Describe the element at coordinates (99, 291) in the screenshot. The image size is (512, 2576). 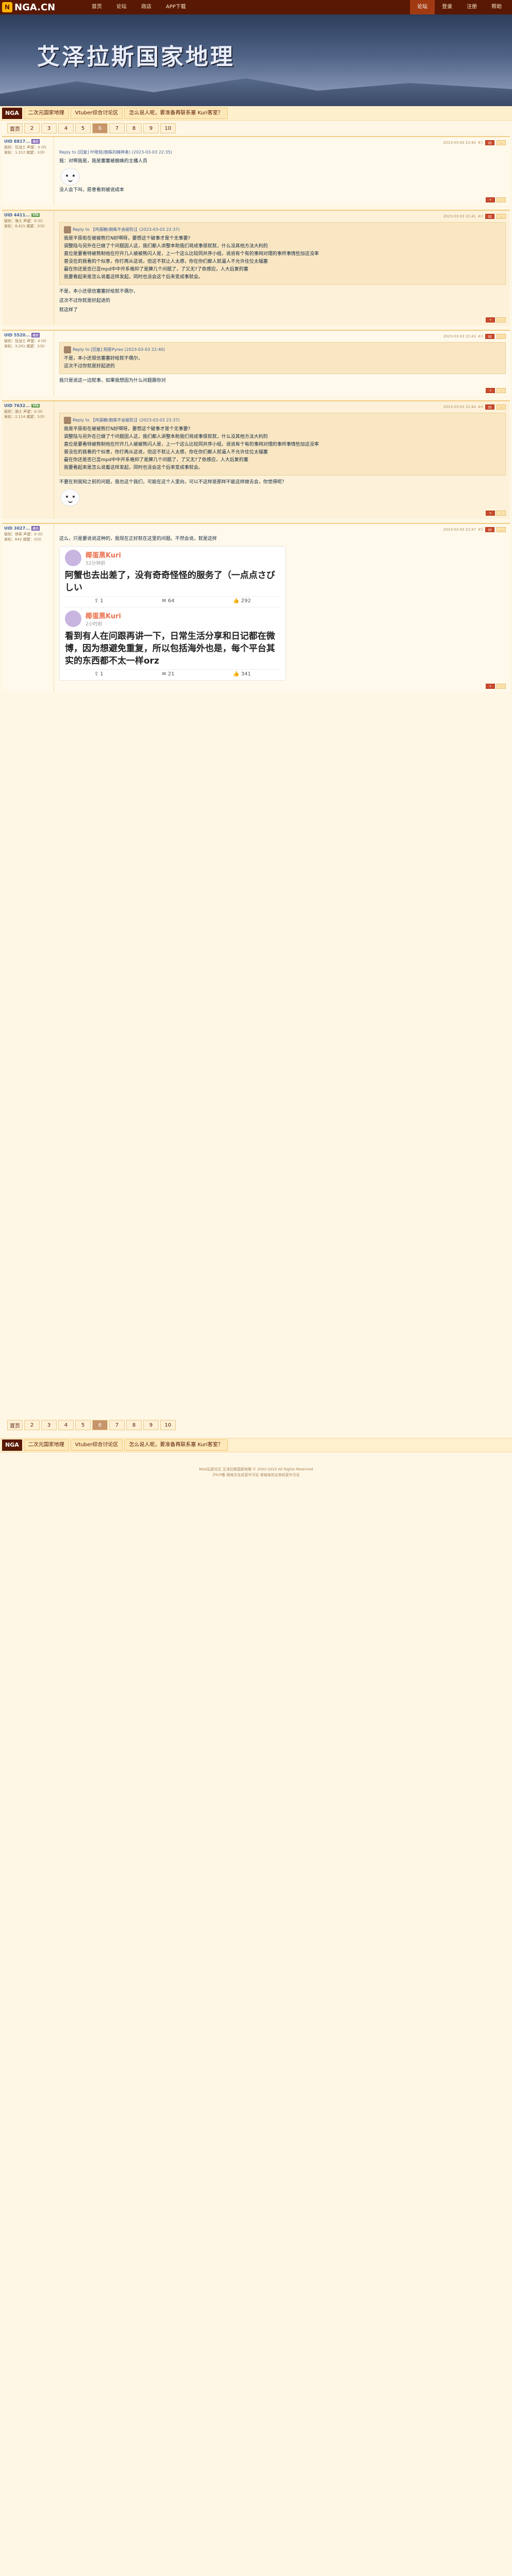
I see `post-paragraph: 不是，本小还很信塞塞好给就不偶尔，` at that location.